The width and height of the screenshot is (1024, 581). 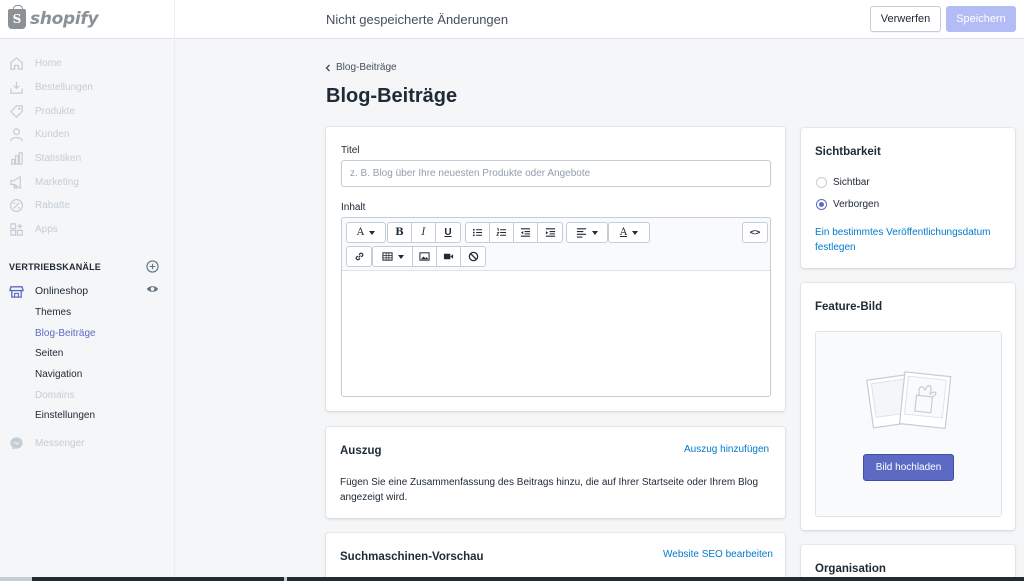 I want to click on sidebar-item-customers: Kunden, so click(x=38, y=134).